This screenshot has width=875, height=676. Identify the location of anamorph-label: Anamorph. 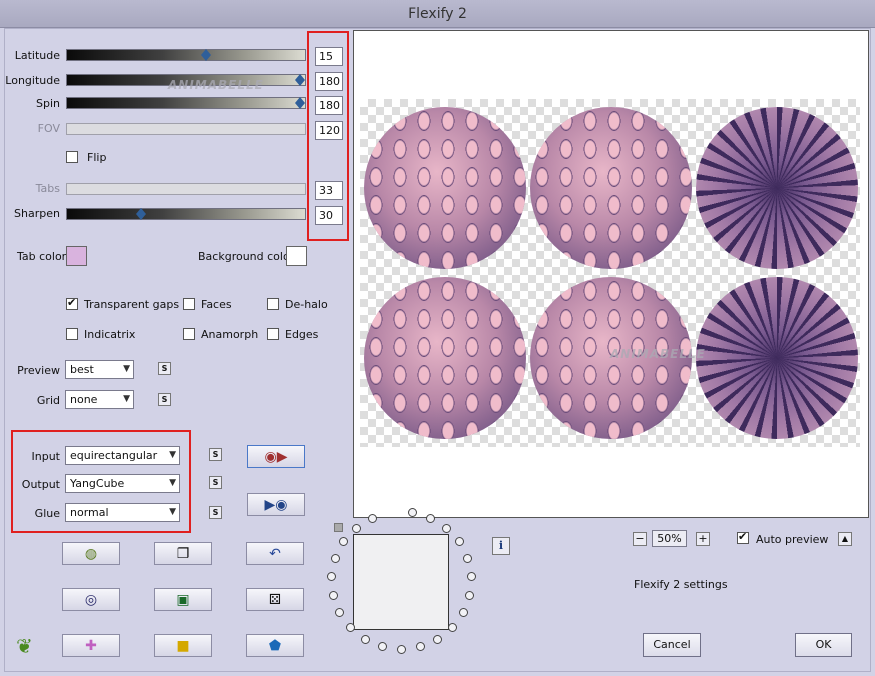
(230, 334).